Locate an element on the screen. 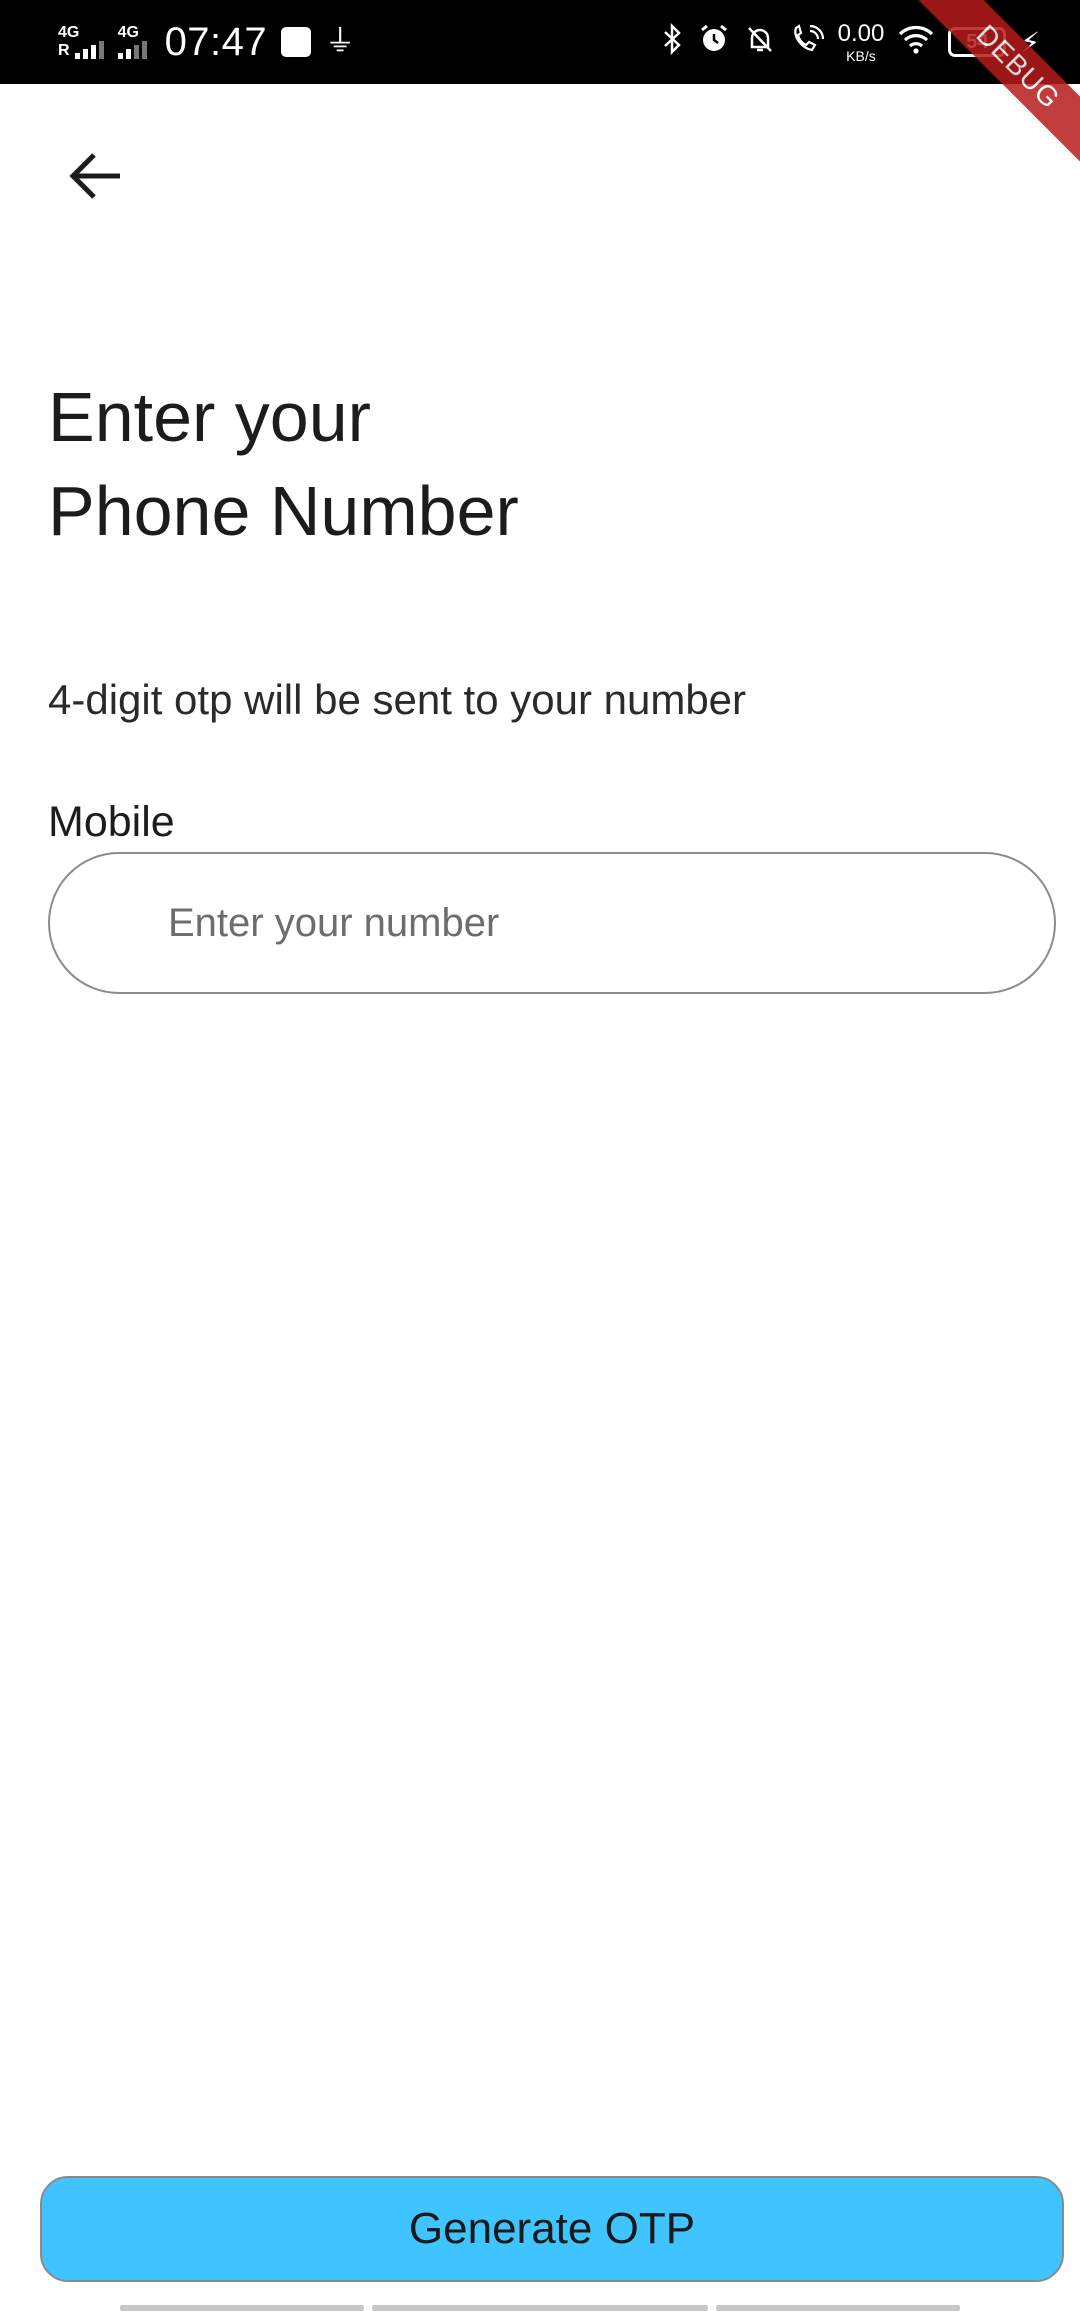 The image size is (1080, 2316). wifi-calling-icon is located at coordinates (807, 42).